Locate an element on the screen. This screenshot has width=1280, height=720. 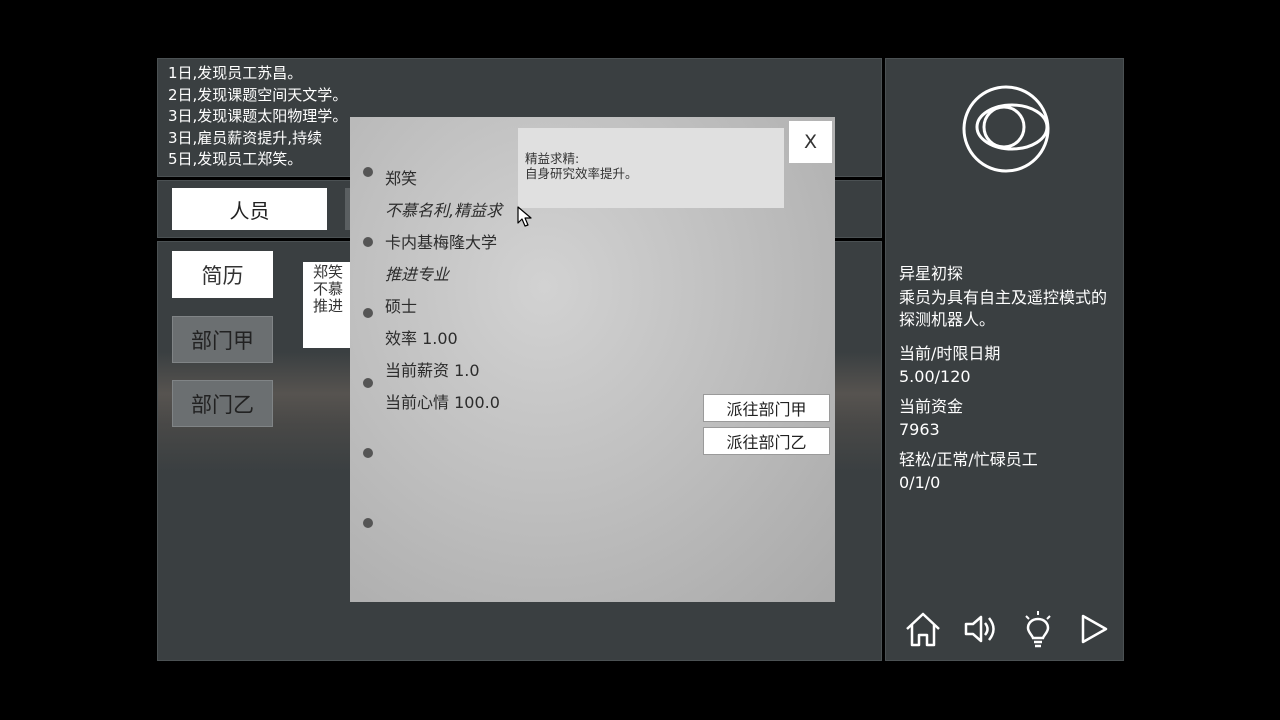
lightbulb-icon is located at coordinates (1038, 629).